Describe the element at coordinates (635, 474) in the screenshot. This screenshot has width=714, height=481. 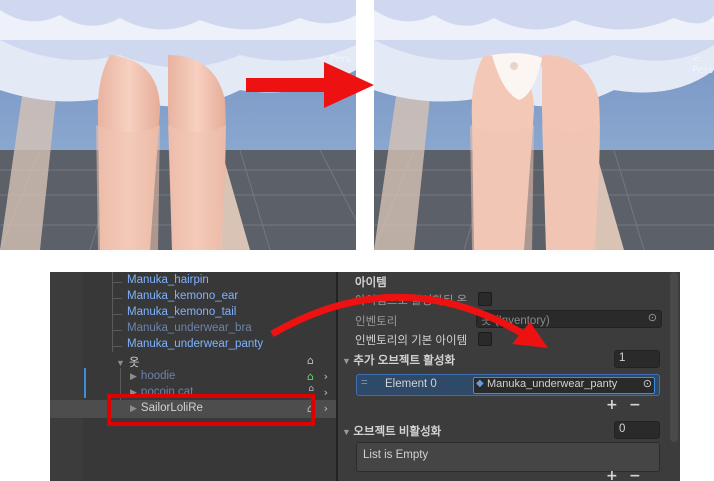
I see `remove-element-button-2: −` at that location.